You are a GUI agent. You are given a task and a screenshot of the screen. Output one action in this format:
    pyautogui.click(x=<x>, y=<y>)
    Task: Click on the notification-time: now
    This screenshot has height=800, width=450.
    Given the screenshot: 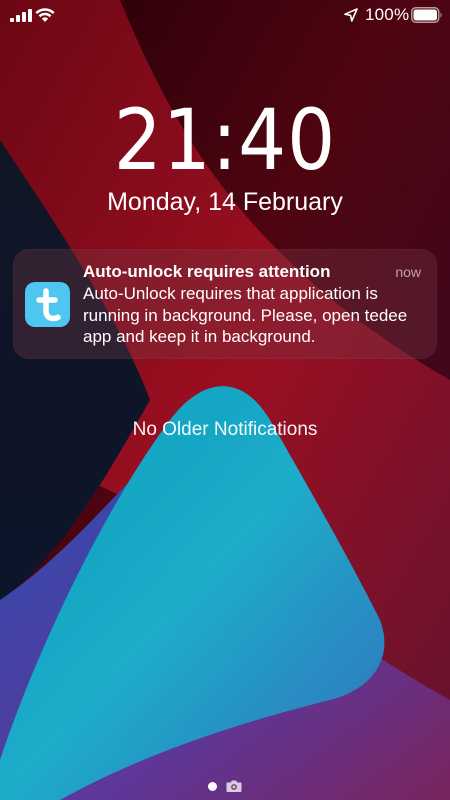 What is the action you would take?
    pyautogui.click(x=408, y=272)
    